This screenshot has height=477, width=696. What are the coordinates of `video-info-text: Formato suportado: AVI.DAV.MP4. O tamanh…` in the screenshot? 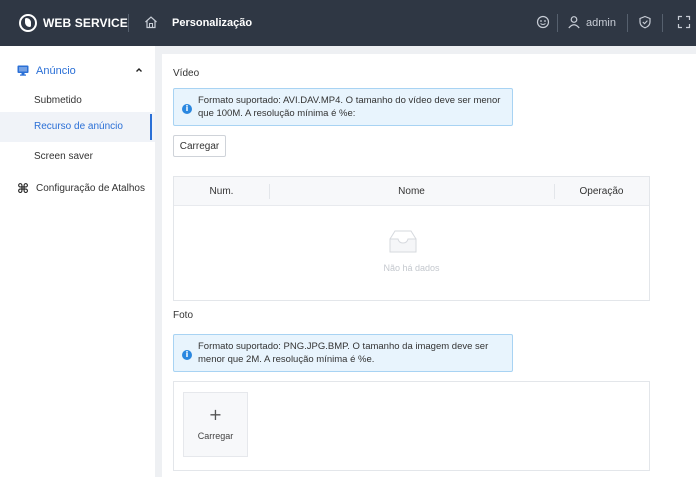 It's located at (349, 107).